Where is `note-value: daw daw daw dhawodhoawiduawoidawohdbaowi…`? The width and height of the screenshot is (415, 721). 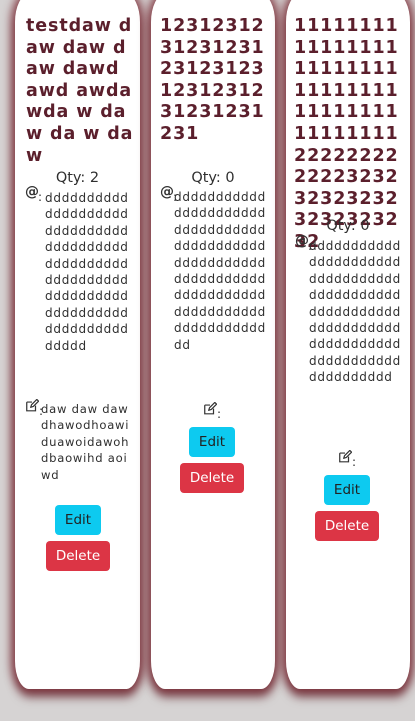
note-value: daw daw daw dhawodhoawiduawoidawohdbaowi… is located at coordinates (85, 442).